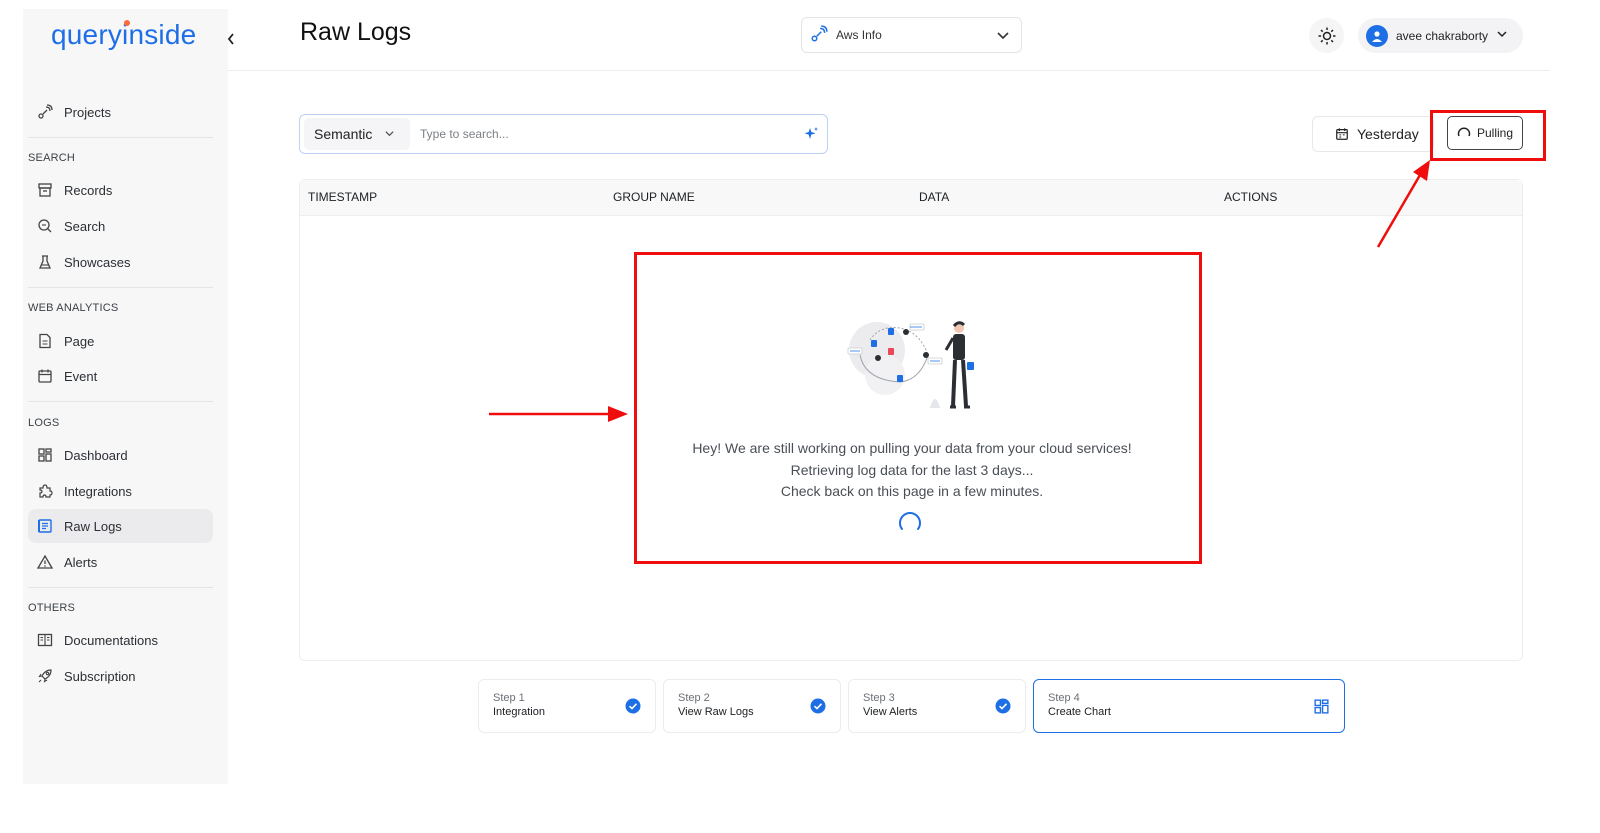 This screenshot has height=833, width=1600. What do you see at coordinates (97, 262) in the screenshot?
I see `sidebar-item-label: Showcases` at bounding box center [97, 262].